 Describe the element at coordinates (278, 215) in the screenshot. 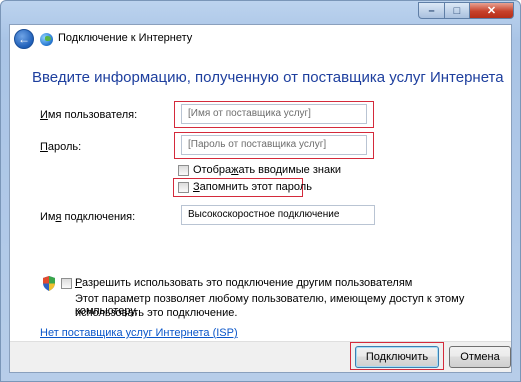

I see `connection-name-input: Высокоскоростное подключение` at that location.